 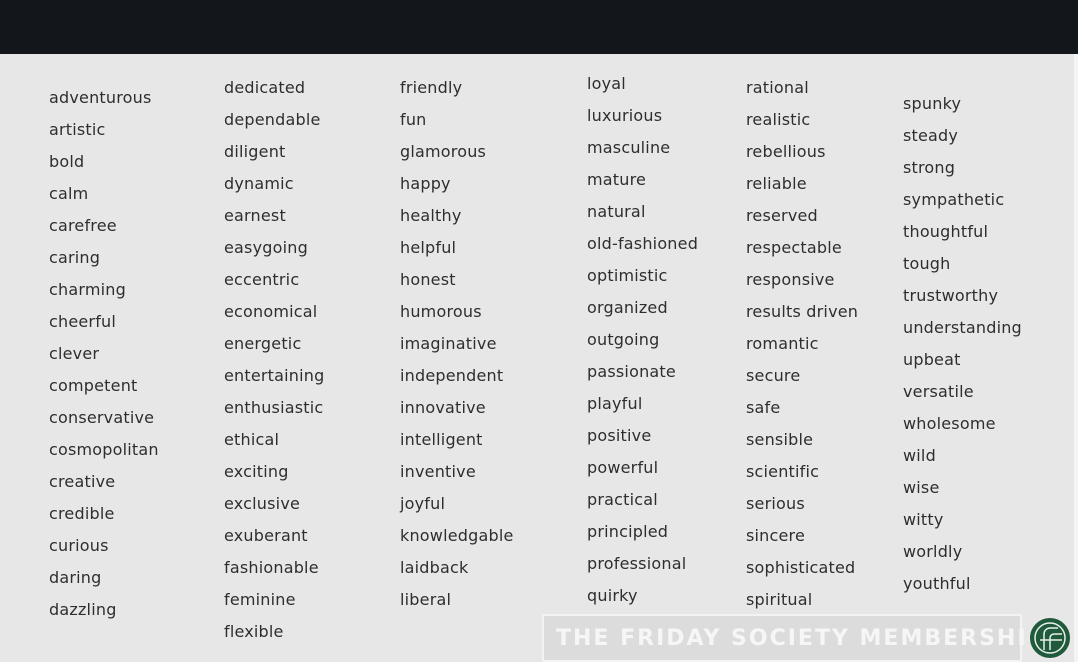 What do you see at coordinates (100, 97) in the screenshot?
I see `word-item: adventurous` at bounding box center [100, 97].